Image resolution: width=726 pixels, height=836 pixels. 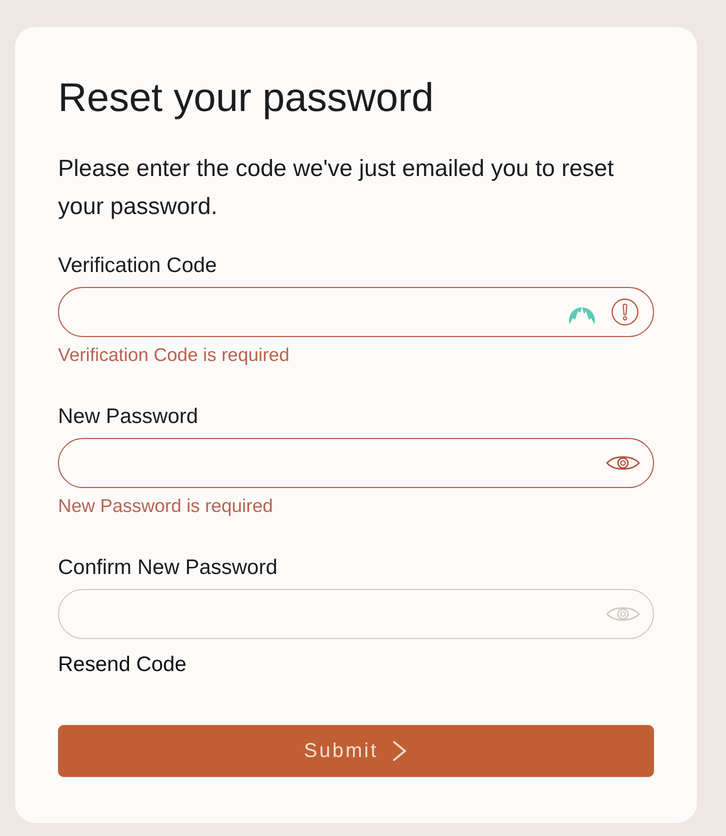 What do you see at coordinates (623, 463) in the screenshot?
I see `eye-icon` at bounding box center [623, 463].